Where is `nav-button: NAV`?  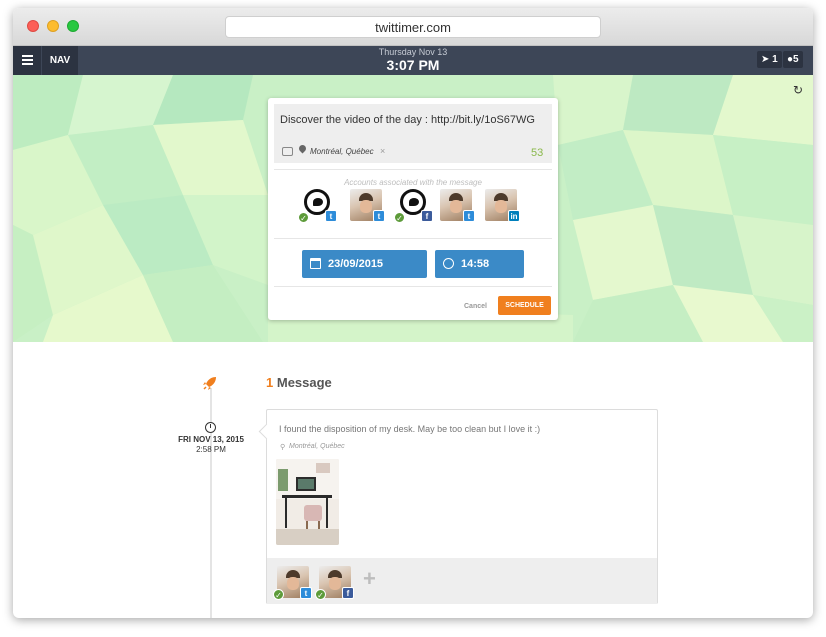
nav-button: NAV is located at coordinates (60, 60).